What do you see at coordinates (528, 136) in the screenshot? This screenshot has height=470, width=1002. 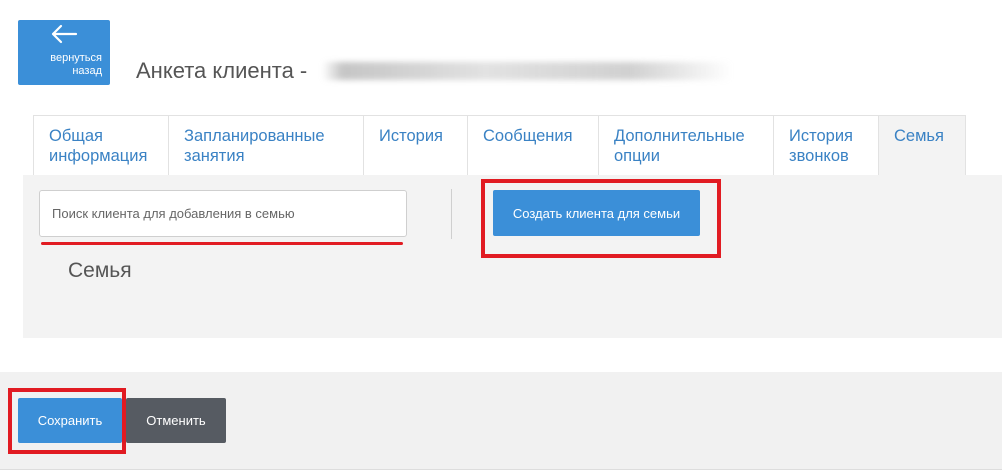 I see `tab-label: Сообщения` at bounding box center [528, 136].